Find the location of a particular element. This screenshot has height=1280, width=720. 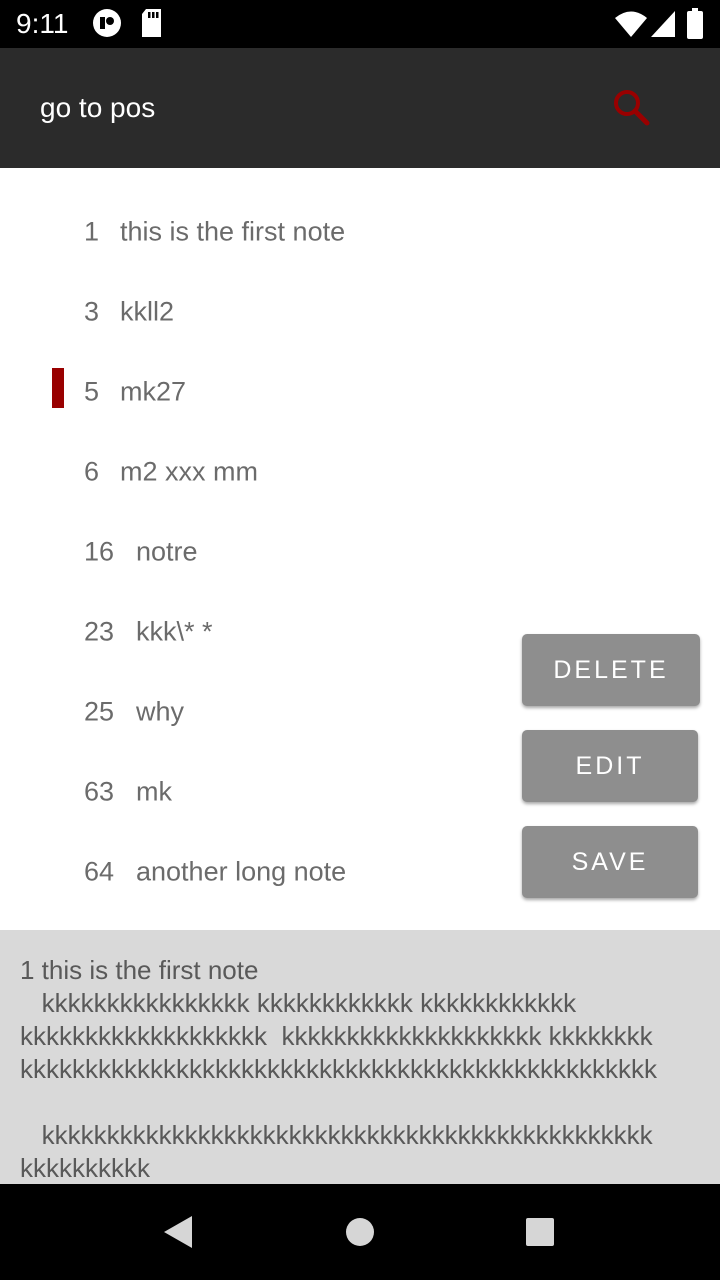

note-title: mk27 is located at coordinates (153, 391).